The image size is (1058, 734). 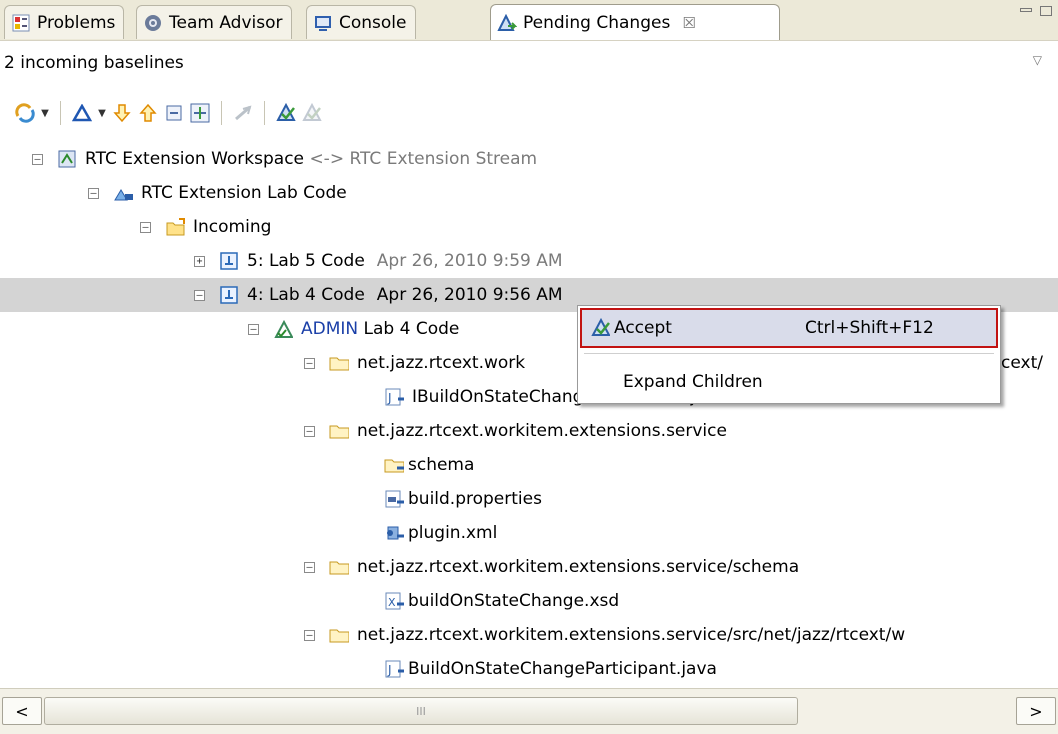 I want to click on tab-pending-changes: Pending Changes ☒, so click(x=635, y=22).